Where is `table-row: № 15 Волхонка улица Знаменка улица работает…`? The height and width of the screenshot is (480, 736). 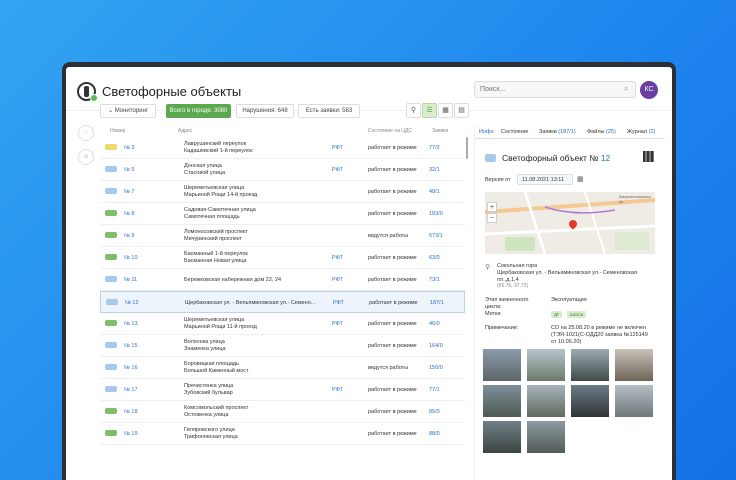 table-row: № 15 Волхонка улица Знаменка улица работает… is located at coordinates (282, 346).